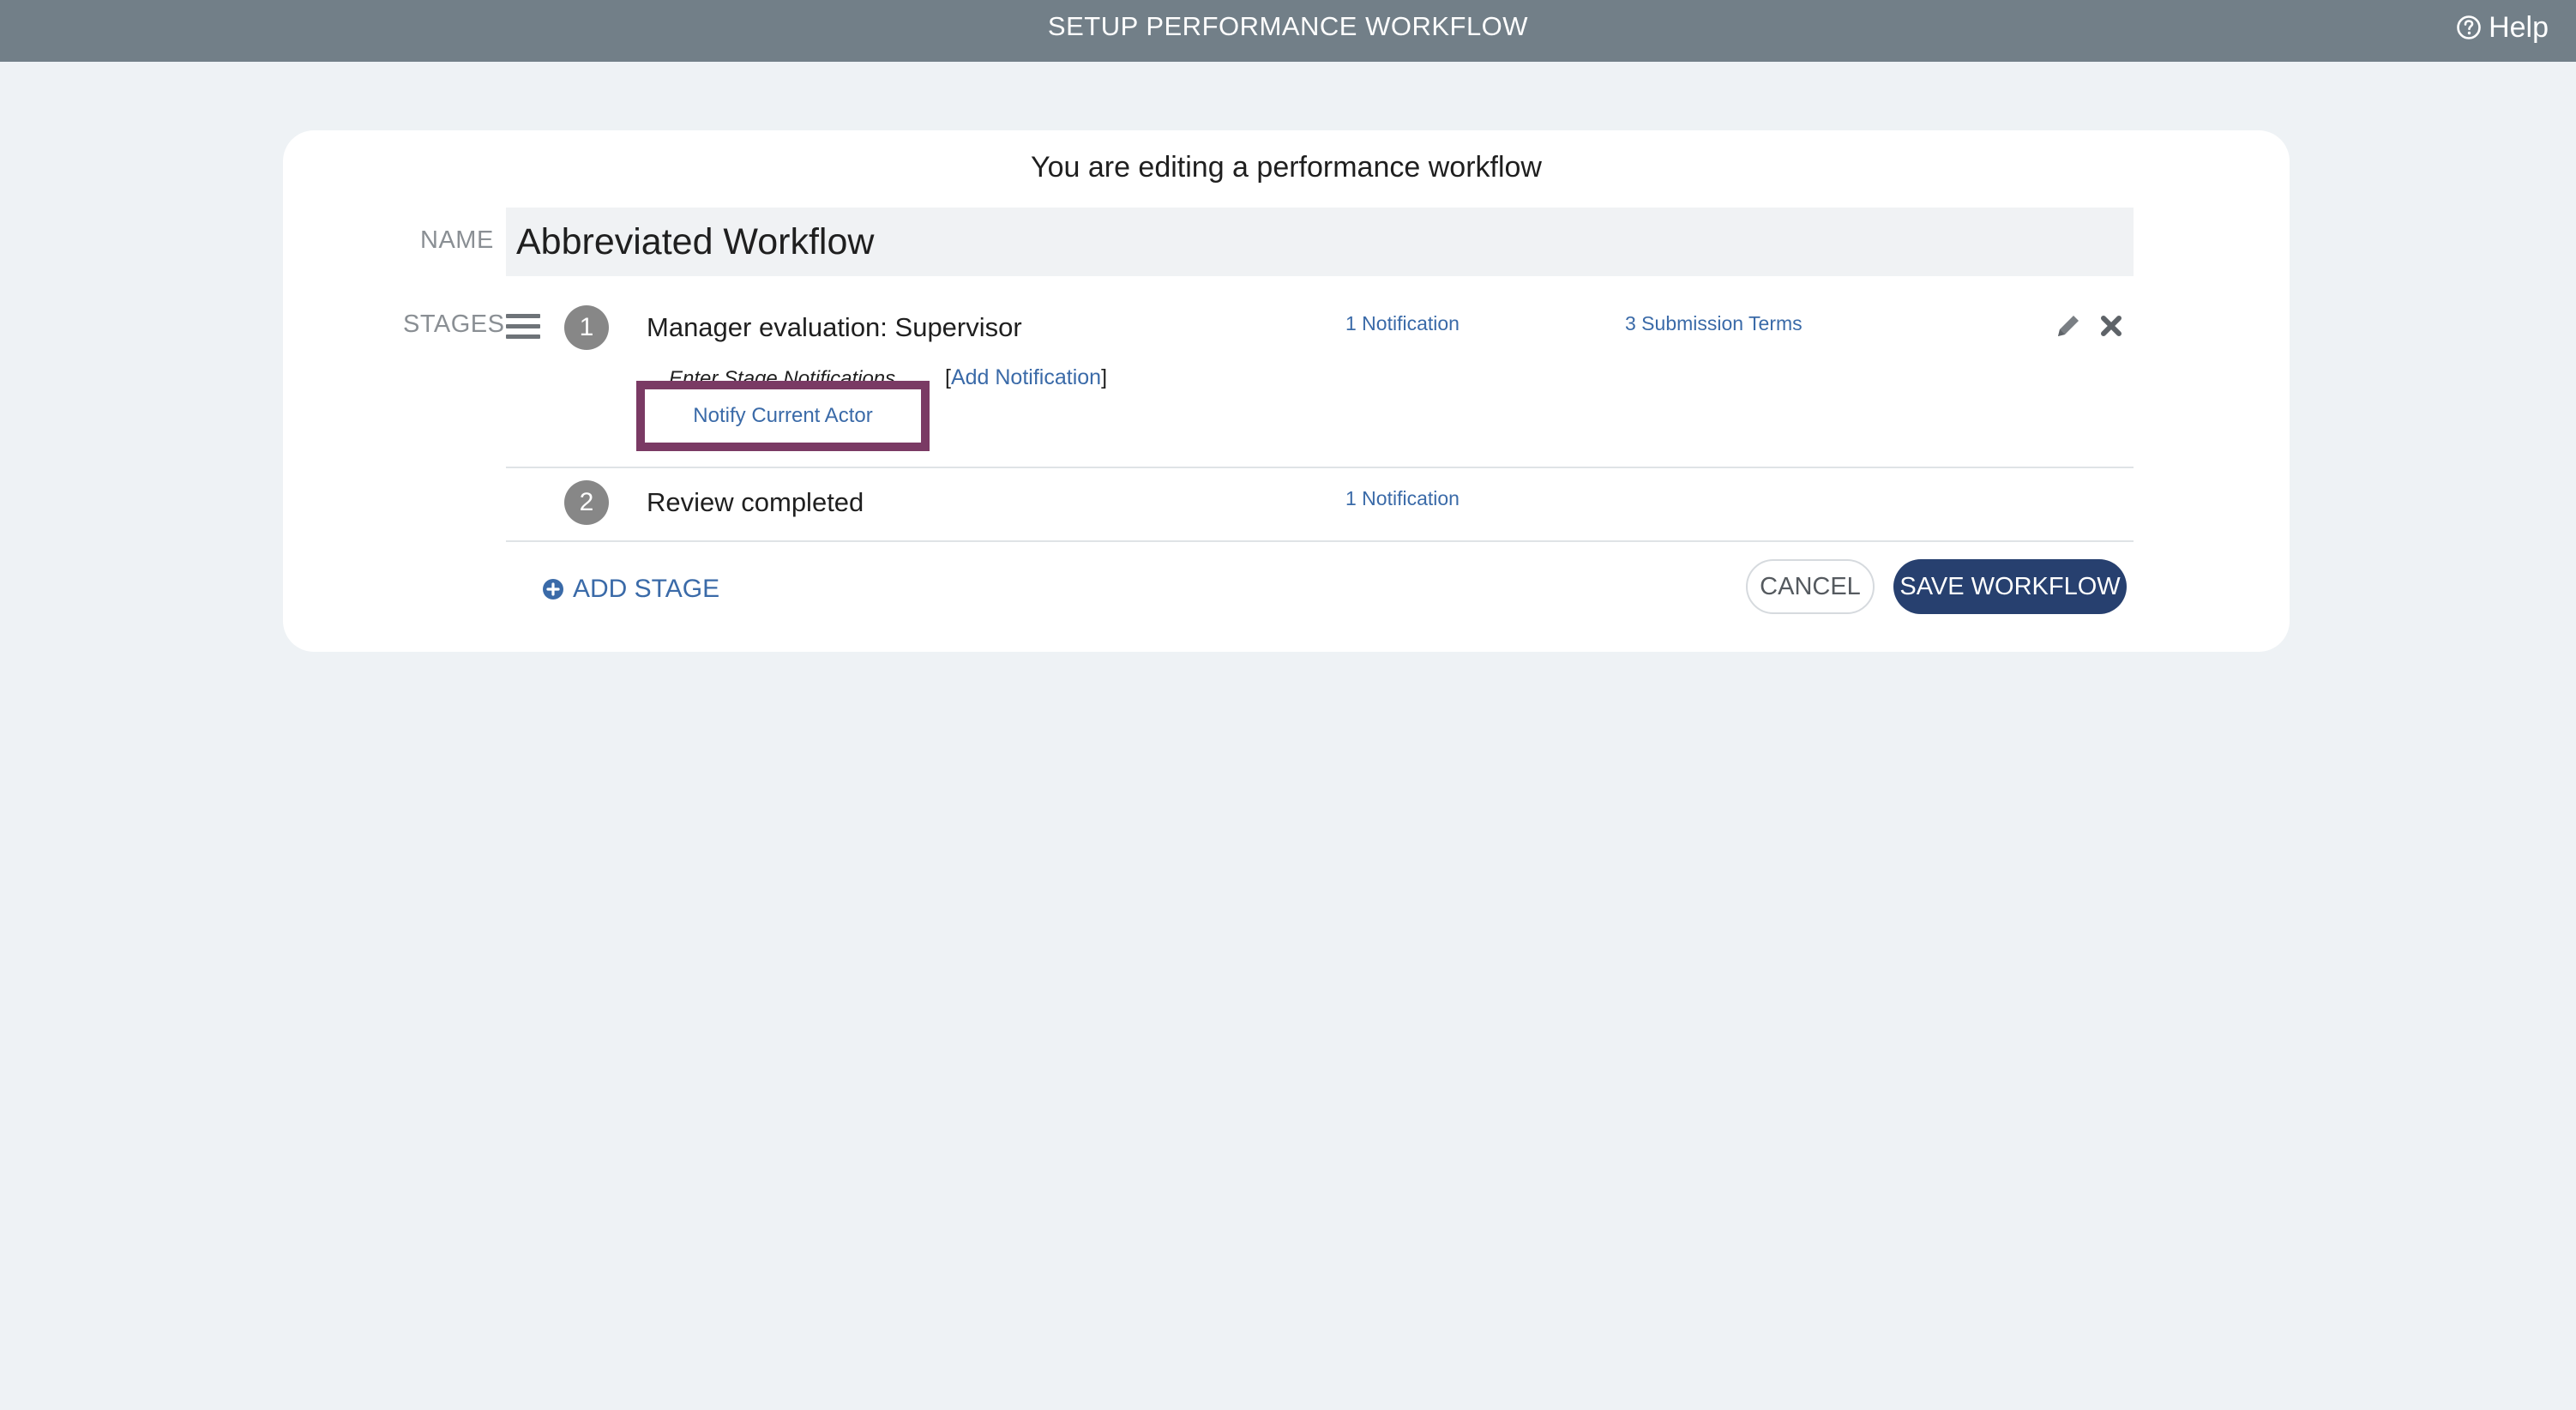  I want to click on stage-name: Manager evaluation: Supervisor, so click(834, 327).